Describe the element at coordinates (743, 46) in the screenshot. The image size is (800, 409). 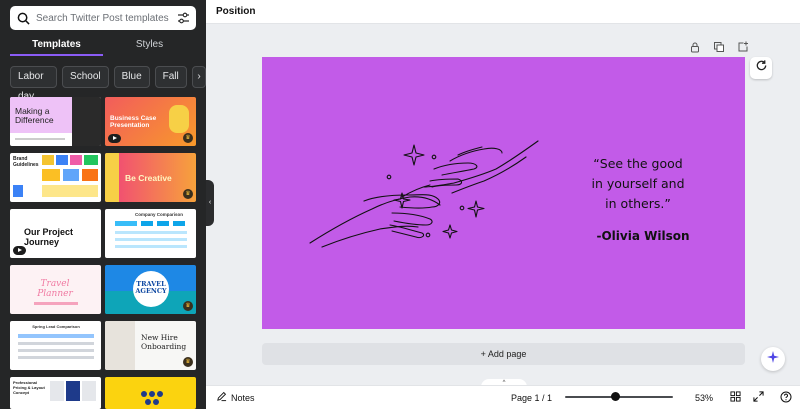
I see `add-page-icon` at that location.